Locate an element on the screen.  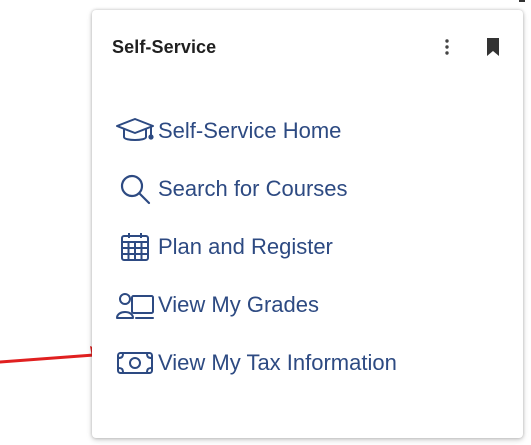
menu-item-self-service-home: Self-Service Home is located at coordinates (308, 131).